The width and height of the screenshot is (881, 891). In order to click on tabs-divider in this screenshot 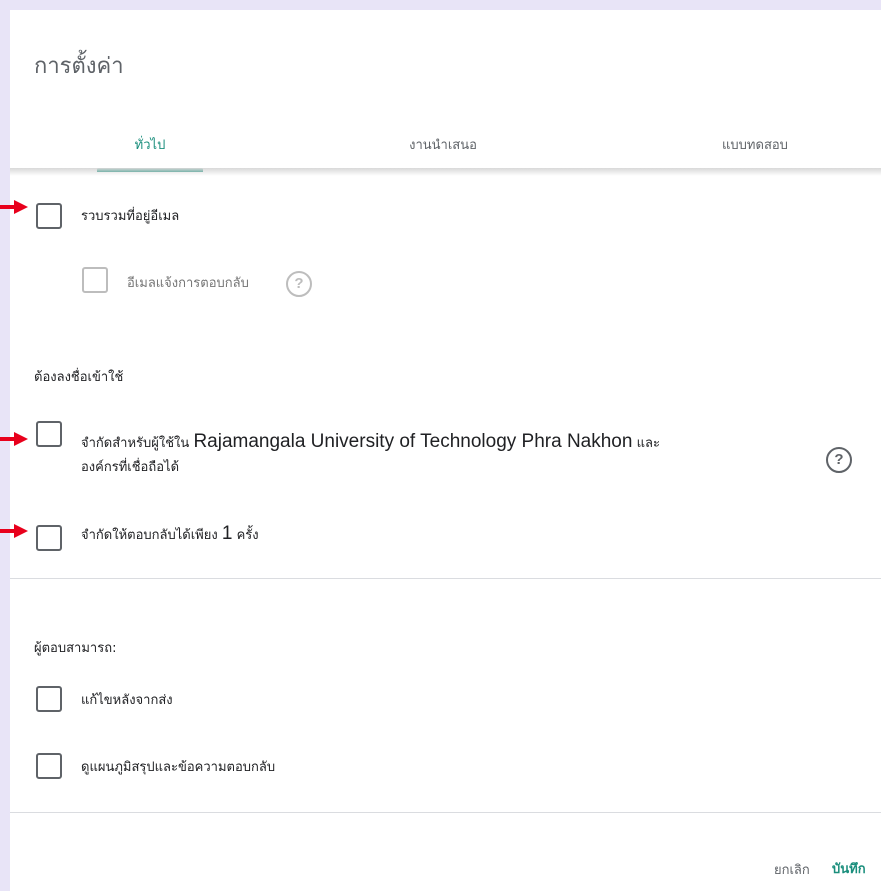, I will do `click(445, 172)`.